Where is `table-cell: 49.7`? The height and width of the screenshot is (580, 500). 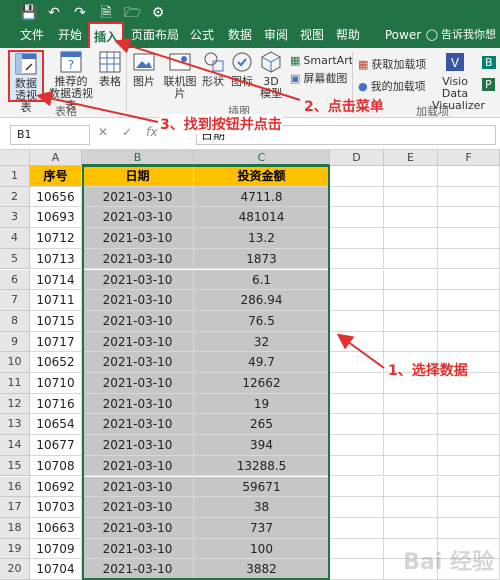 table-cell: 49.7 is located at coordinates (262, 362).